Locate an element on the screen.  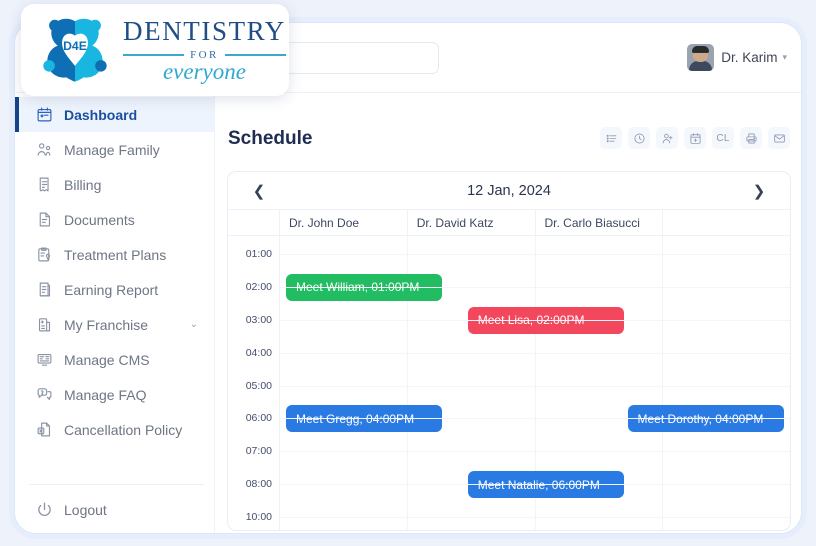
clock-icon is located at coordinates (639, 138).